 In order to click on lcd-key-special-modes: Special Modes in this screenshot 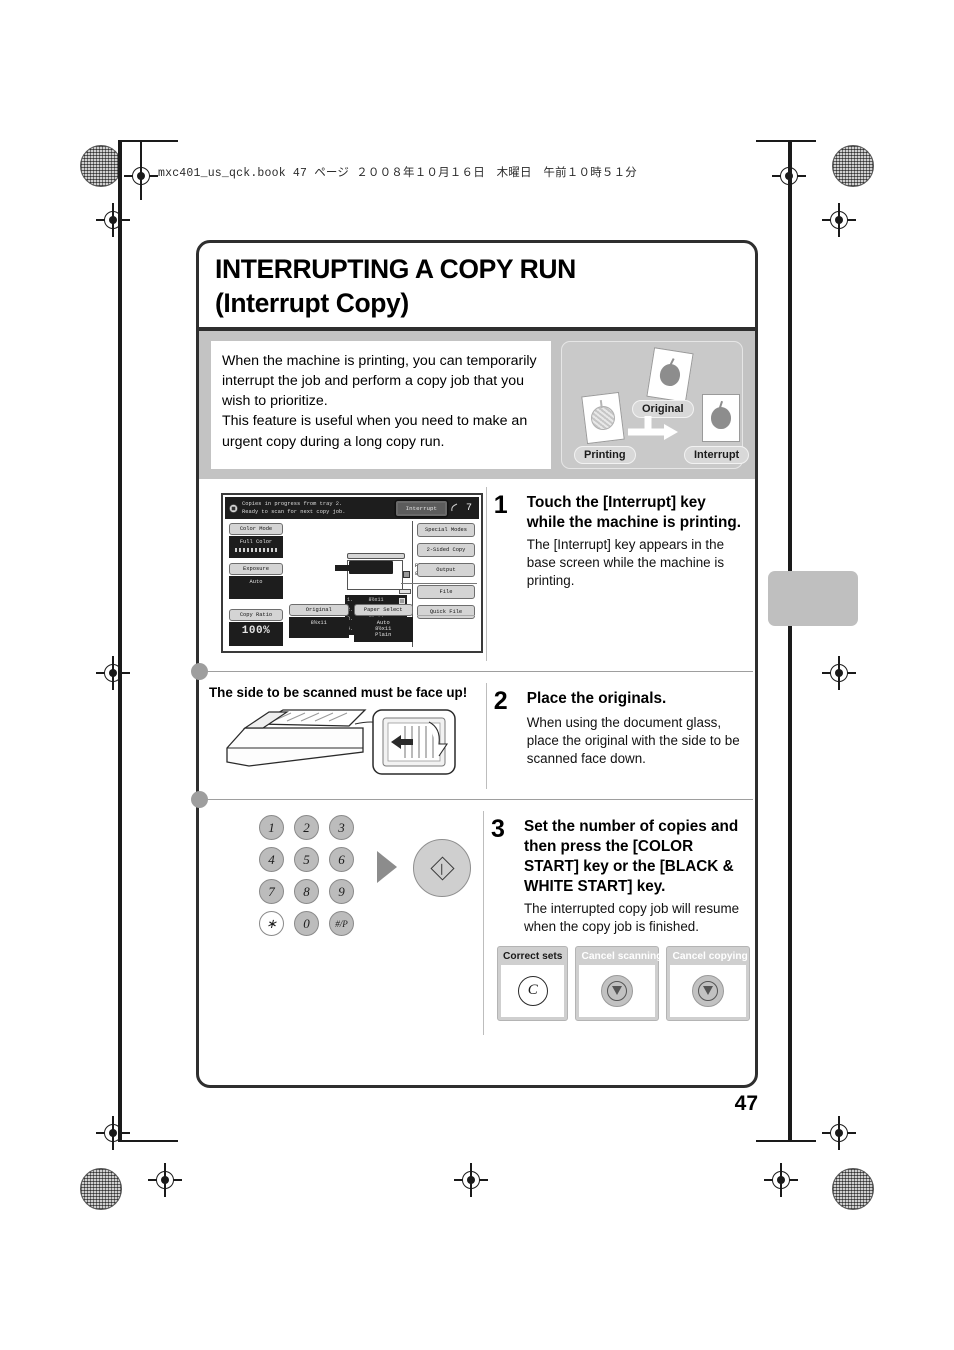, I will do `click(446, 530)`.